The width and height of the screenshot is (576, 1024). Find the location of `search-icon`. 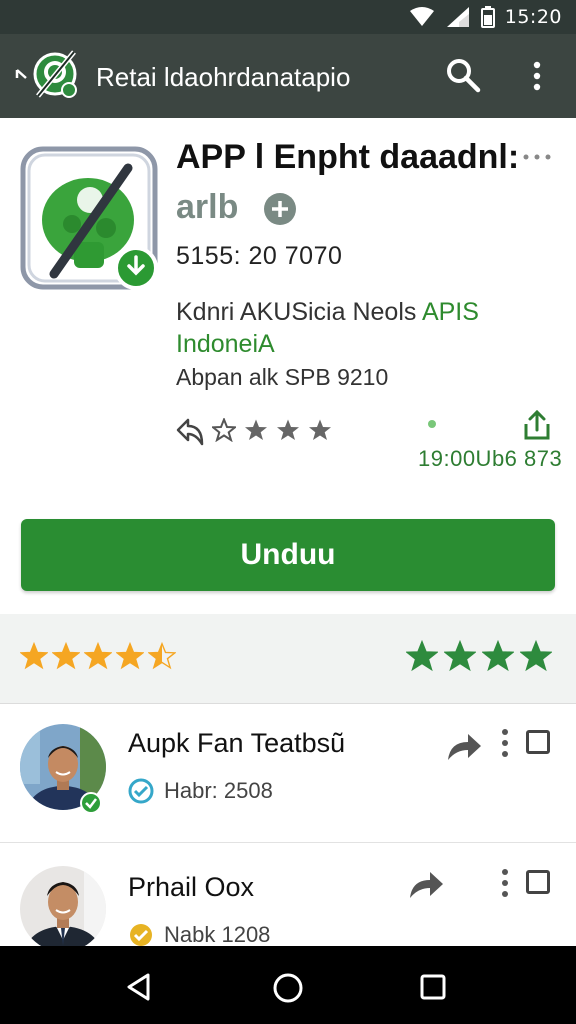

search-icon is located at coordinates (463, 75).